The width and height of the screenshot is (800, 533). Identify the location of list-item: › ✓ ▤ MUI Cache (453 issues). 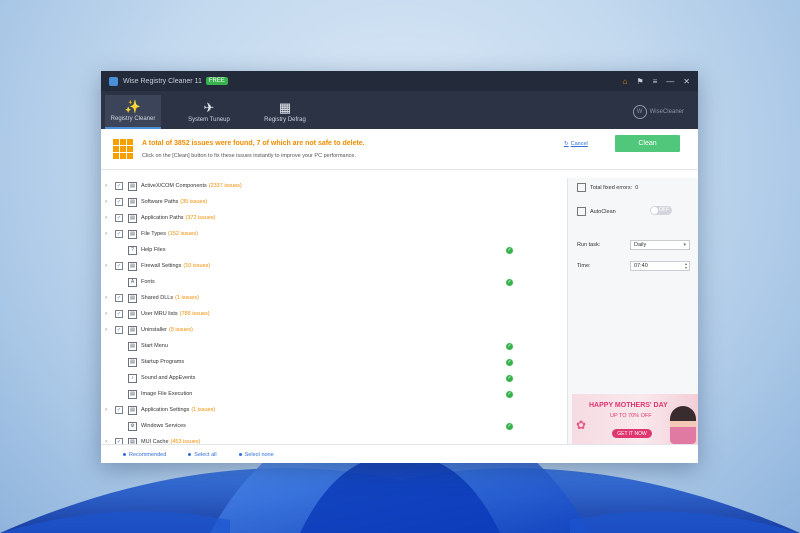
(333, 439).